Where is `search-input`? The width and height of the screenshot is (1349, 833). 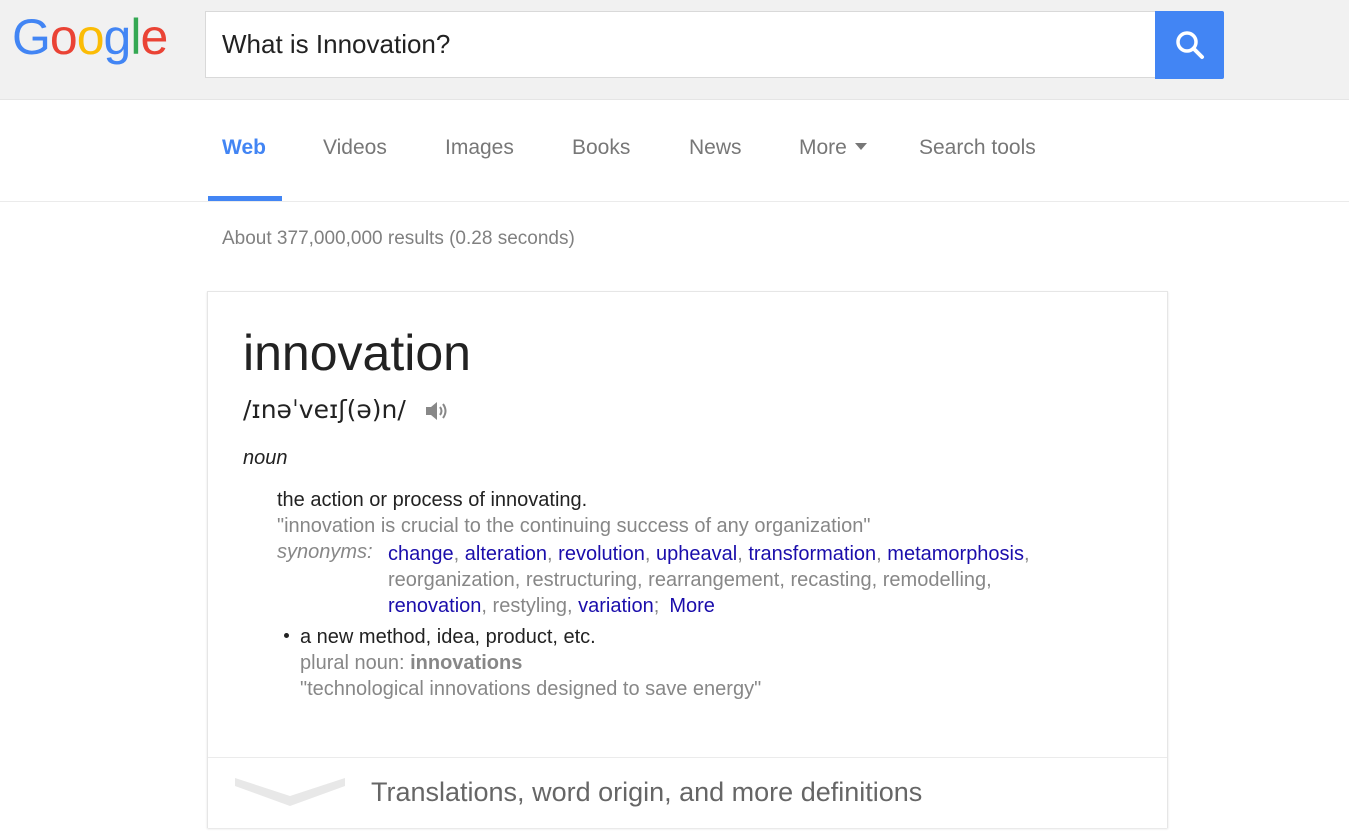 search-input is located at coordinates (672, 44).